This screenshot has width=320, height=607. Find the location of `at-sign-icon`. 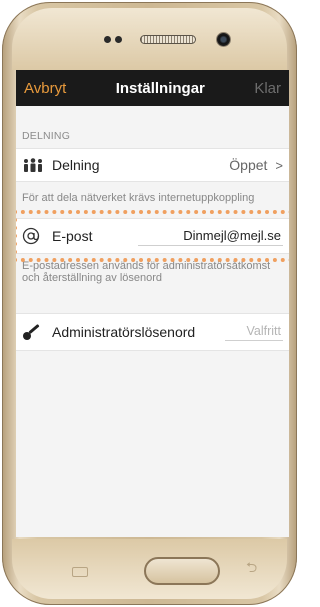

at-sign-icon is located at coordinates (33, 236).